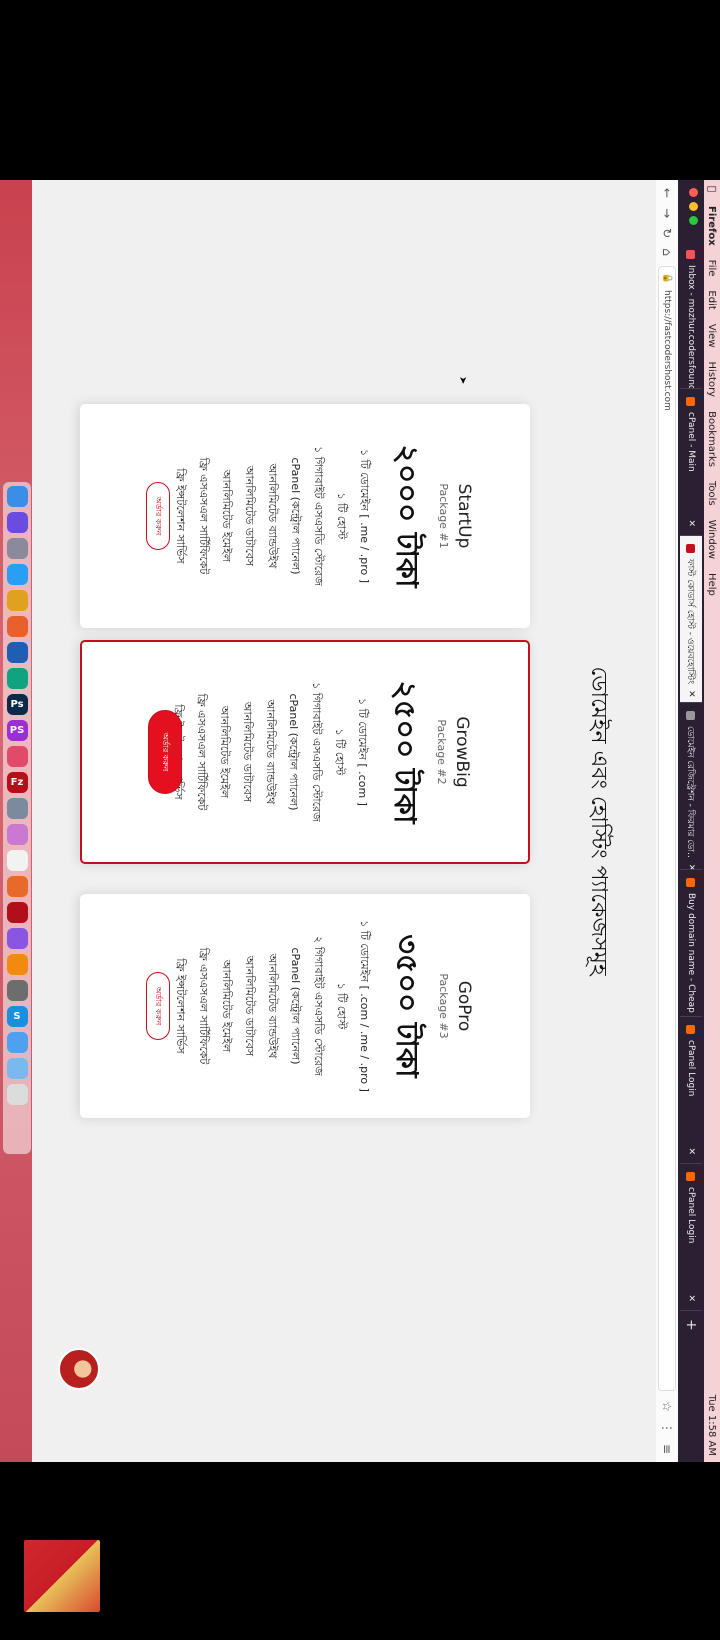  Describe the element at coordinates (693, 206) in the screenshot. I see `minimize-window-button` at that location.